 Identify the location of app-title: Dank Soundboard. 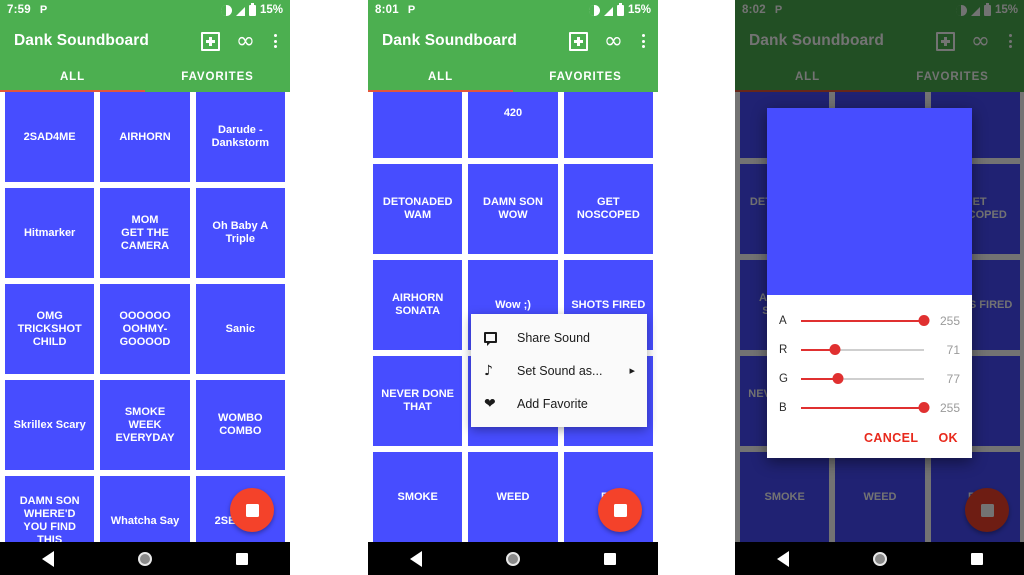
(449, 40).